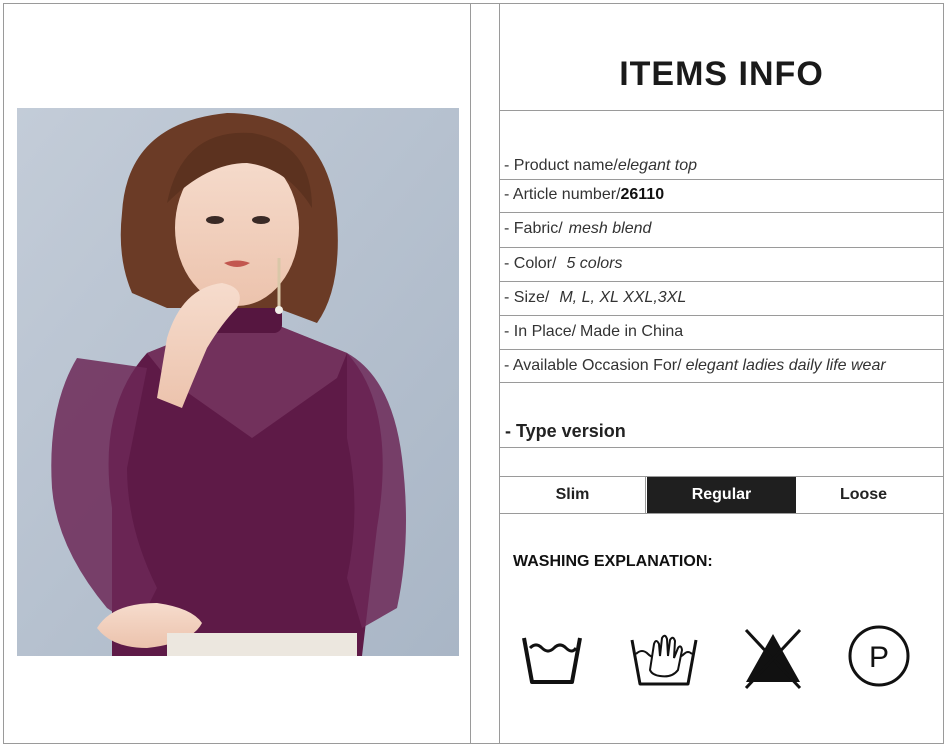  I want to click on row-label: - Article number/, so click(562, 194).